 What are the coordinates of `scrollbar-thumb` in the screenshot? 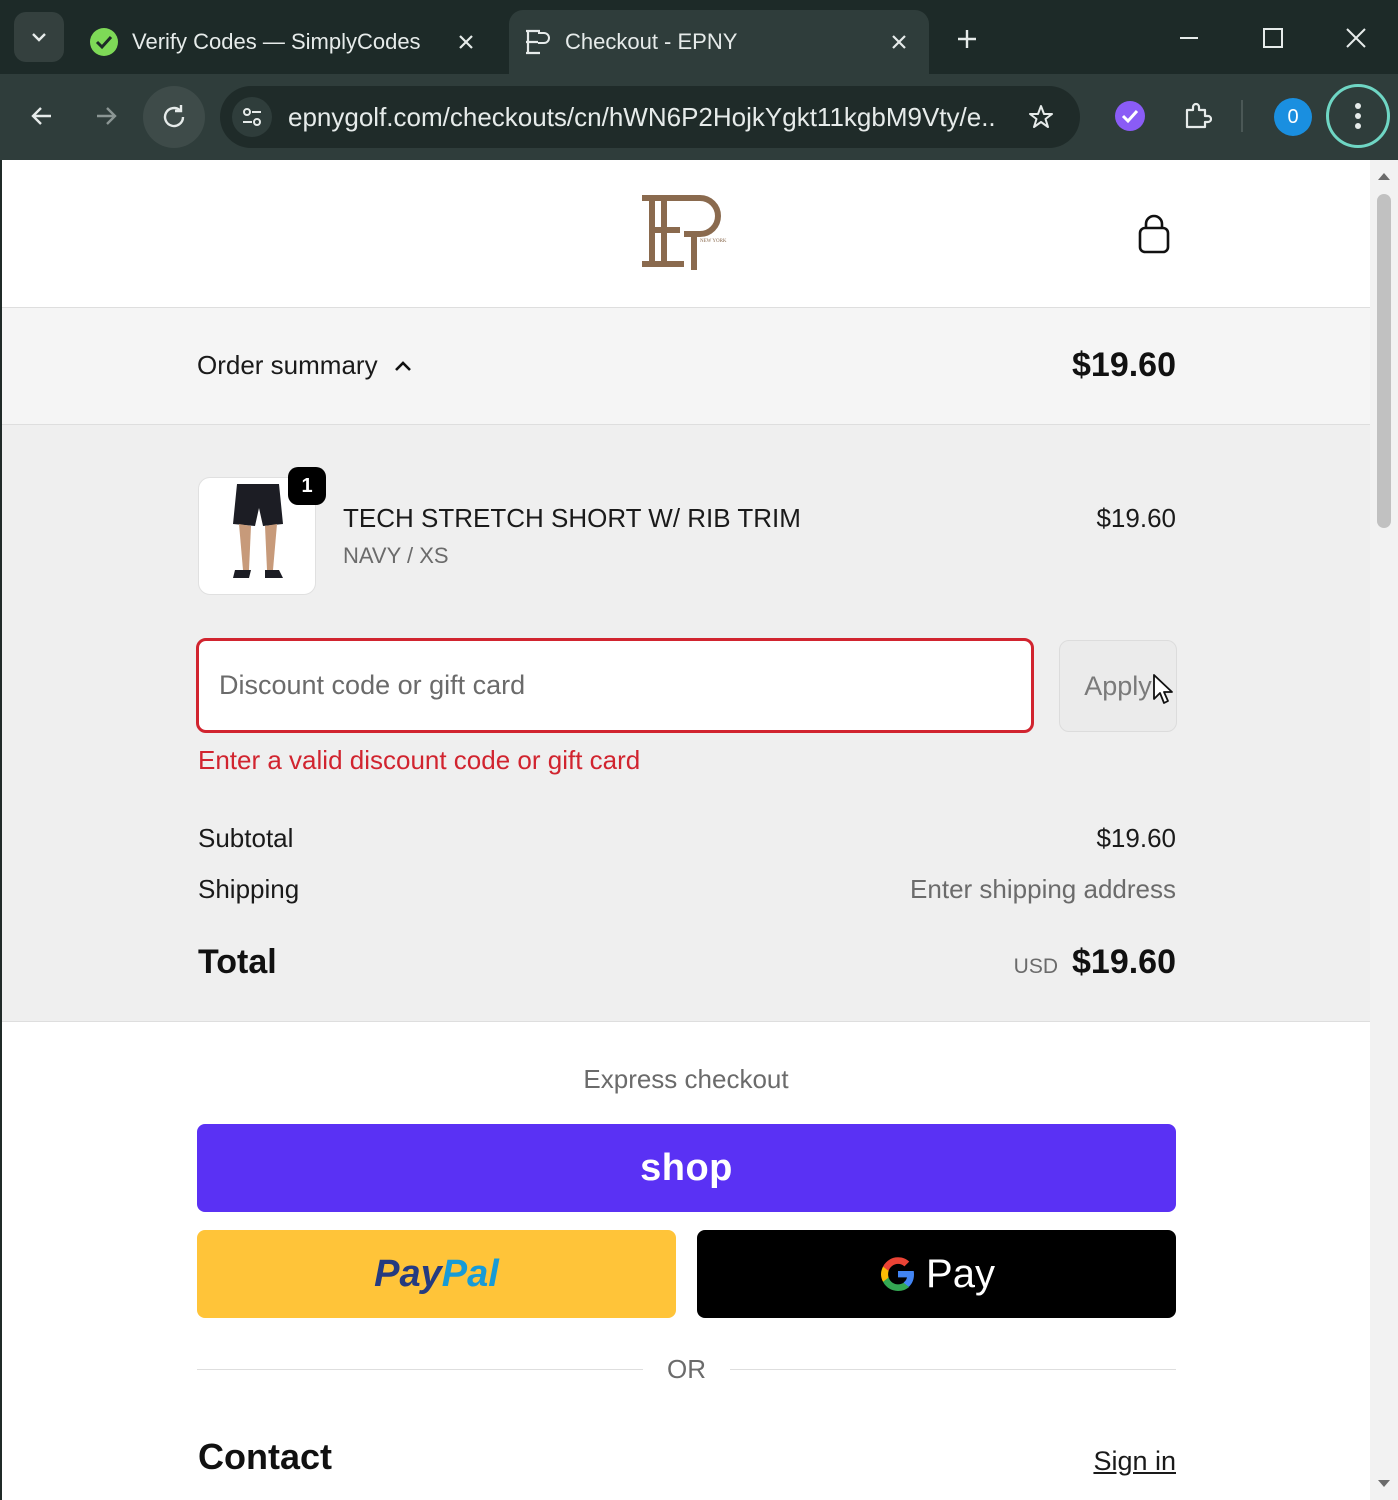 It's located at (1384, 361).